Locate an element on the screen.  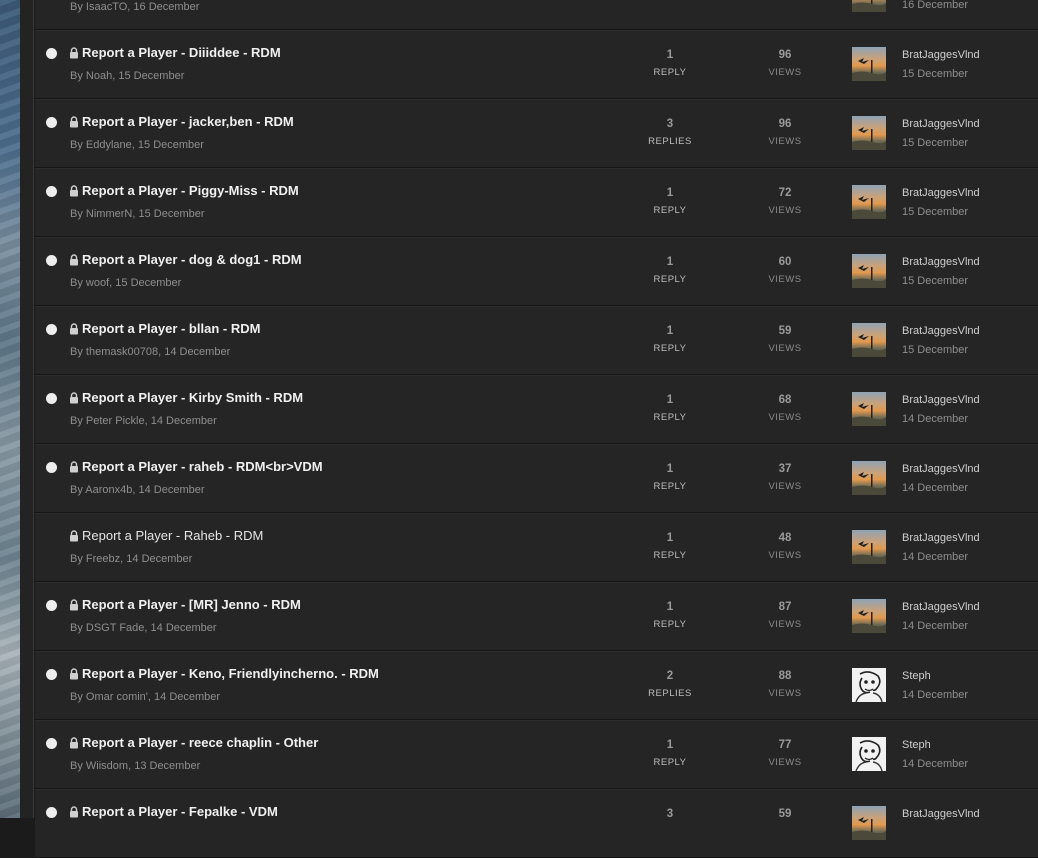
topic-title-link: Report a Player - Diiiddee - RDM is located at coordinates (181, 52).